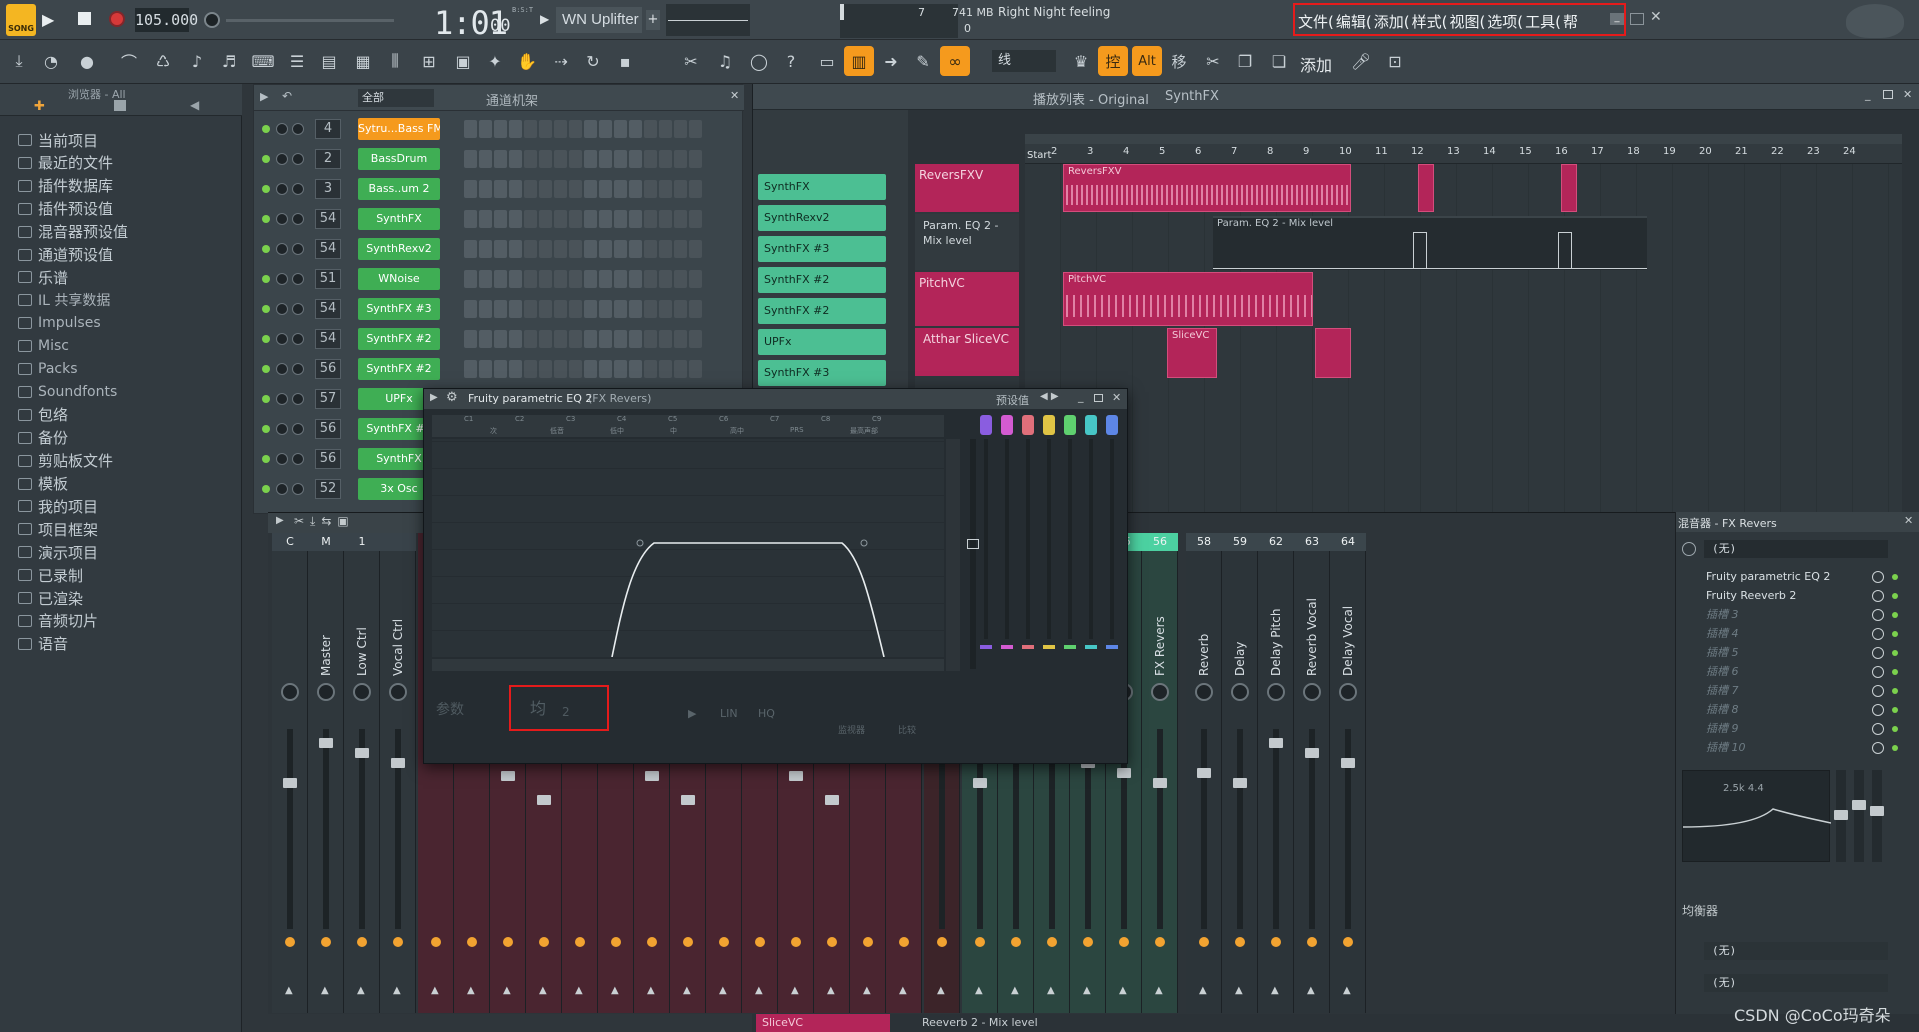 The width and height of the screenshot is (1919, 1032). Describe the element at coordinates (1204, 773) in the screenshot. I see `mixer-strip: 58 Reverb ▲` at that location.